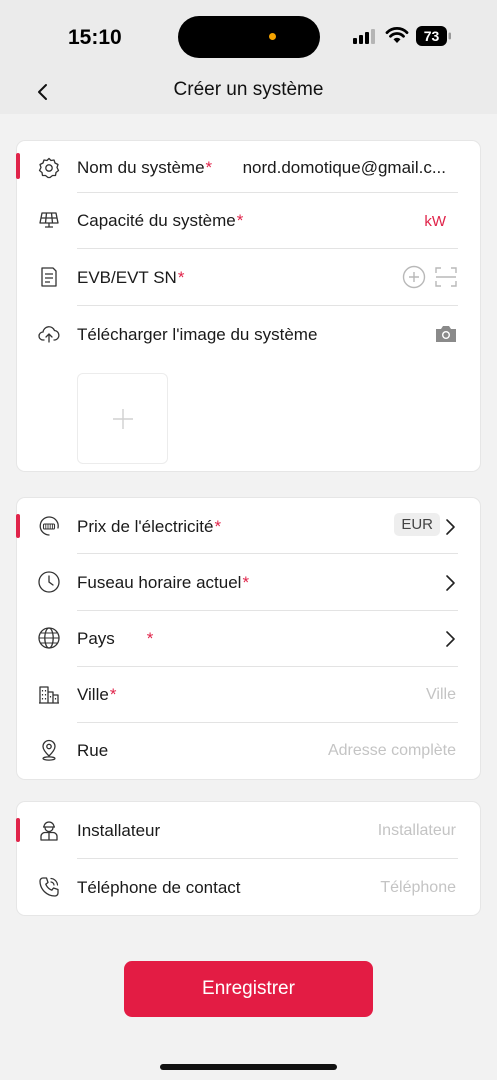 The width and height of the screenshot is (497, 1080). I want to click on signal-icon, so click(364, 36).